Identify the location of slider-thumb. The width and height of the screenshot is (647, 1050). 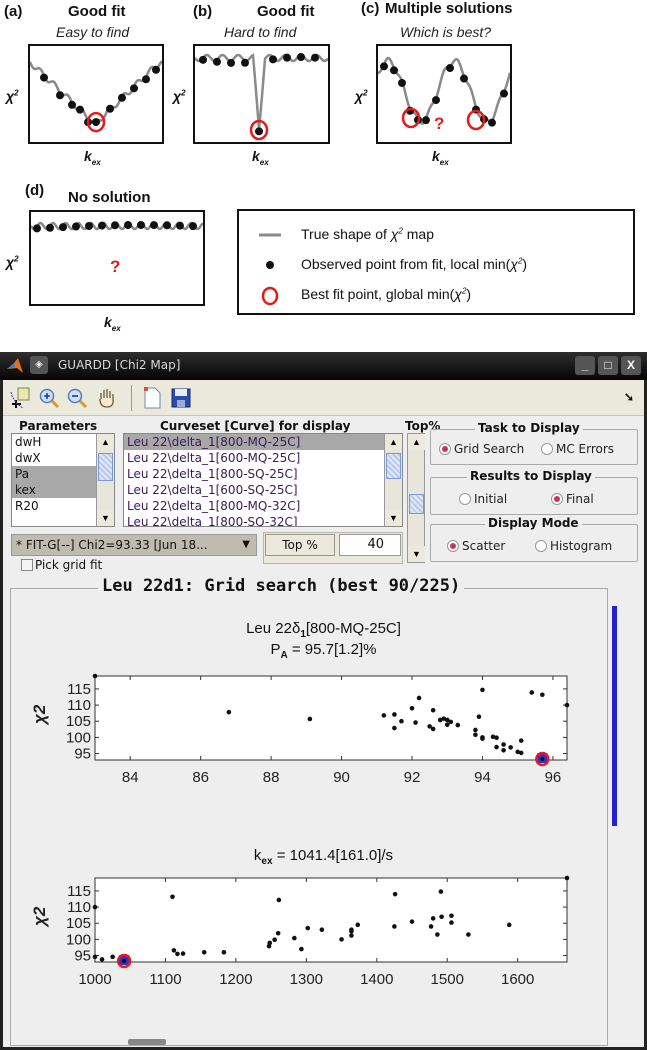
(416, 504).